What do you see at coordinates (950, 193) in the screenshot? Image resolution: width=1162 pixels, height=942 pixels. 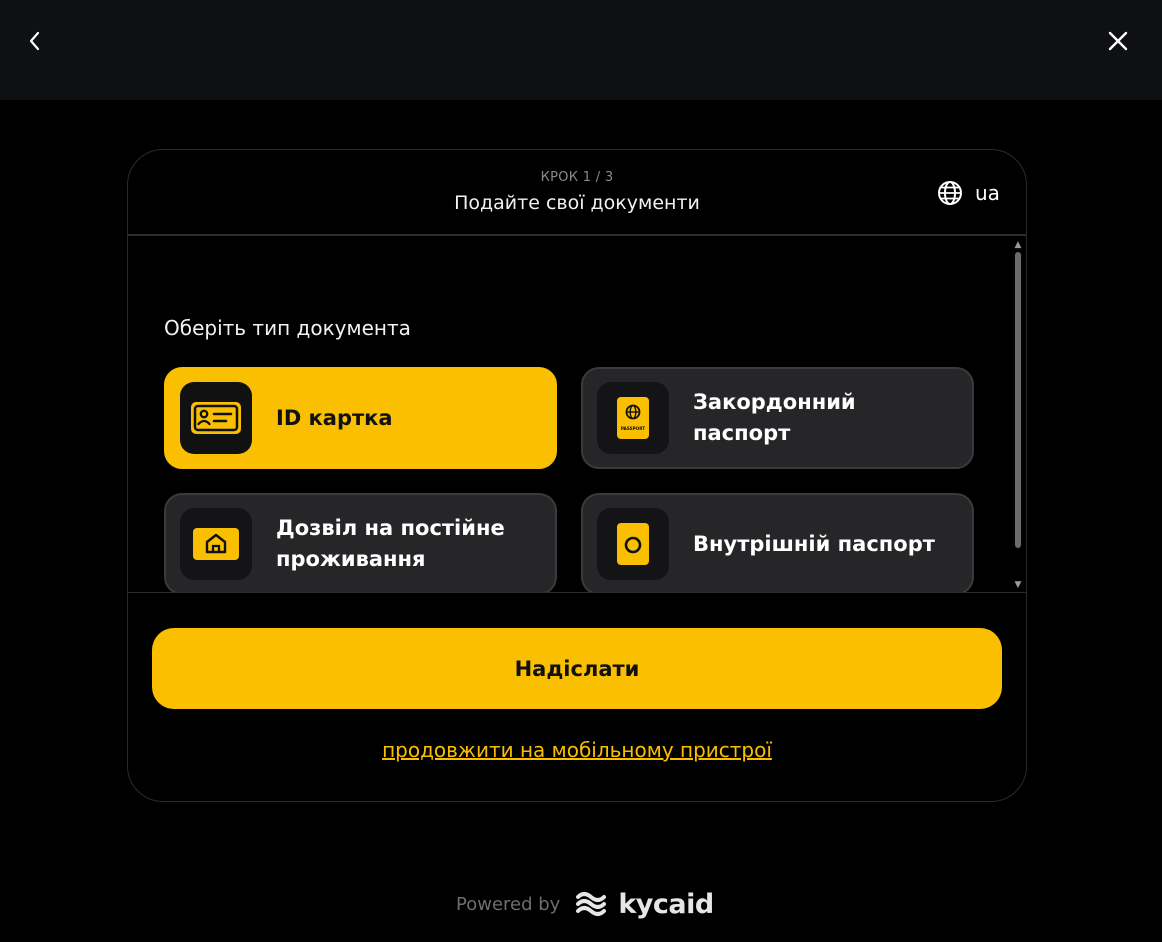 I see `globe-icon` at bounding box center [950, 193].